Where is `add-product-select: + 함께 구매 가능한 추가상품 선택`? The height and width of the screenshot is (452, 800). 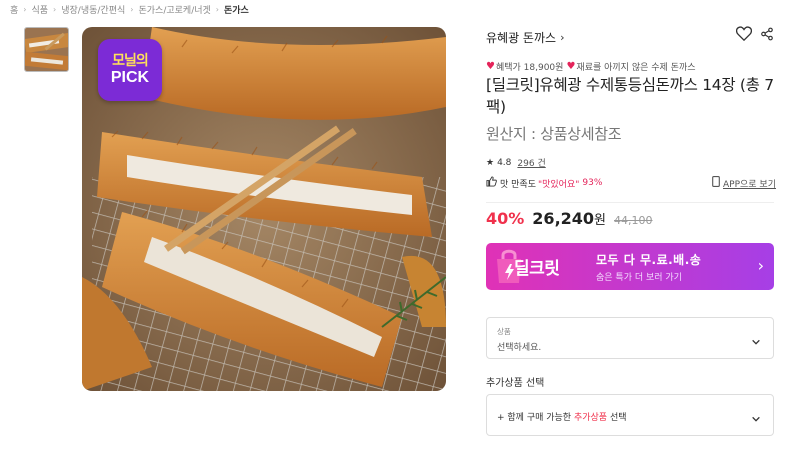
add-product-select: + 함께 구매 가능한 추가상품 선택 is located at coordinates (630, 415).